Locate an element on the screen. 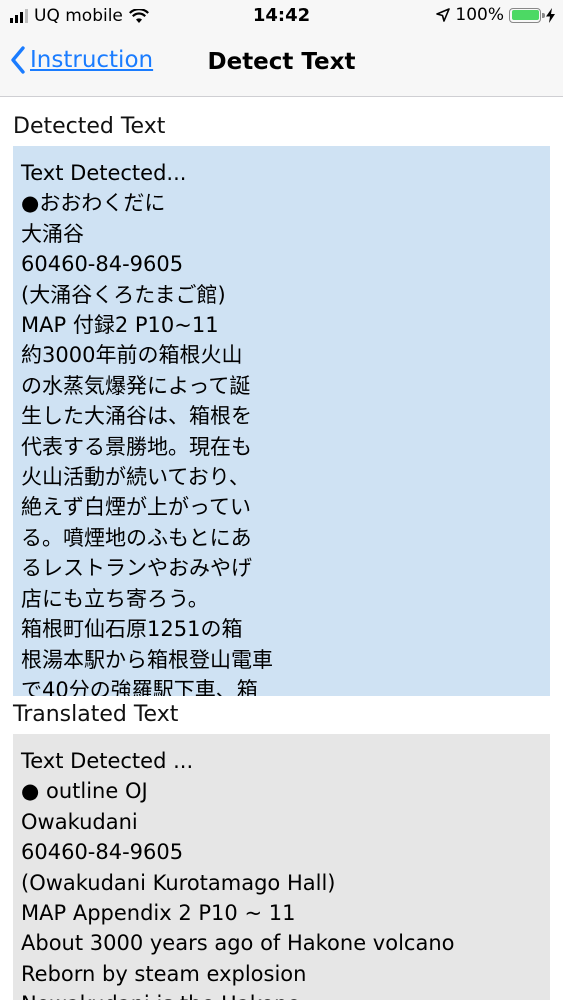 The width and height of the screenshot is (563, 1000). detected-text-line: 店にも立ち寄ろう。 is located at coordinates (115, 598).